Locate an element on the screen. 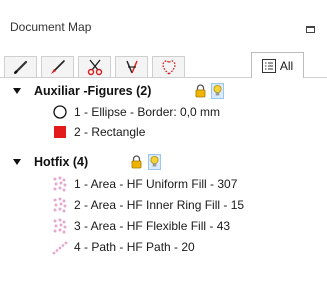 The width and height of the screenshot is (327, 285). cut-path-icon is located at coordinates (131, 67).